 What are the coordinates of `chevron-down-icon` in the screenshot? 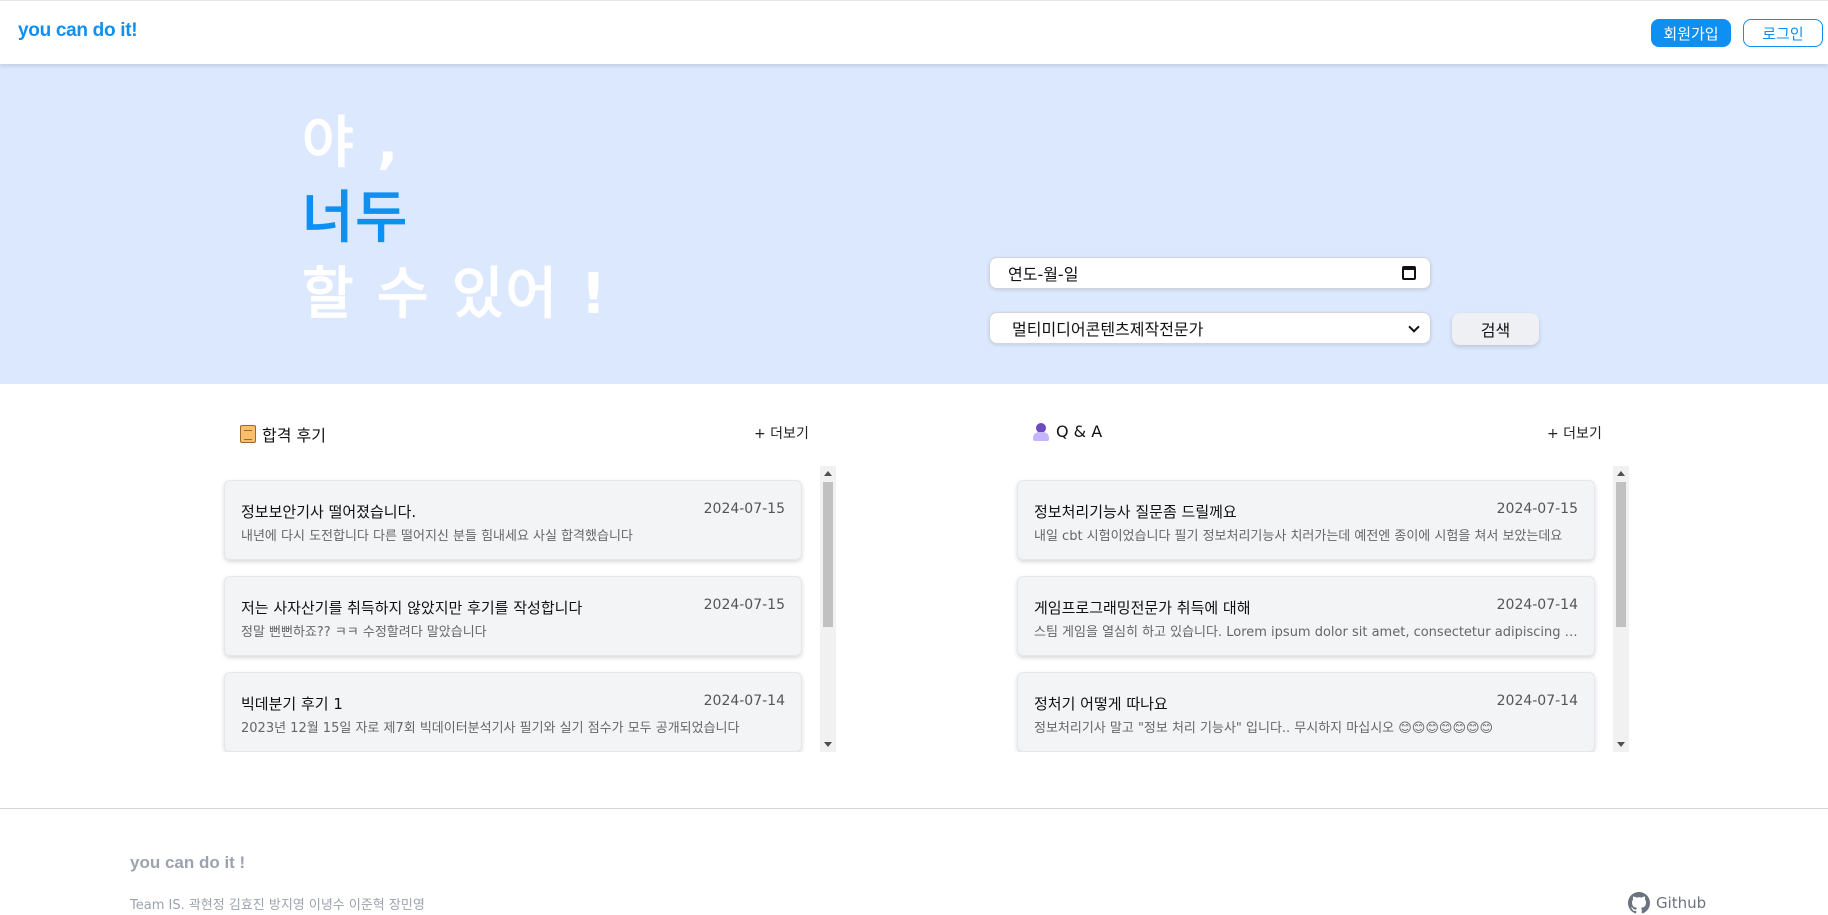 It's located at (1414, 327).